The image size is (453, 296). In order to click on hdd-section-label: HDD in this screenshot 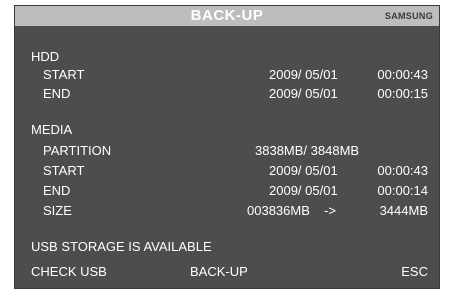, I will do `click(45, 56)`.